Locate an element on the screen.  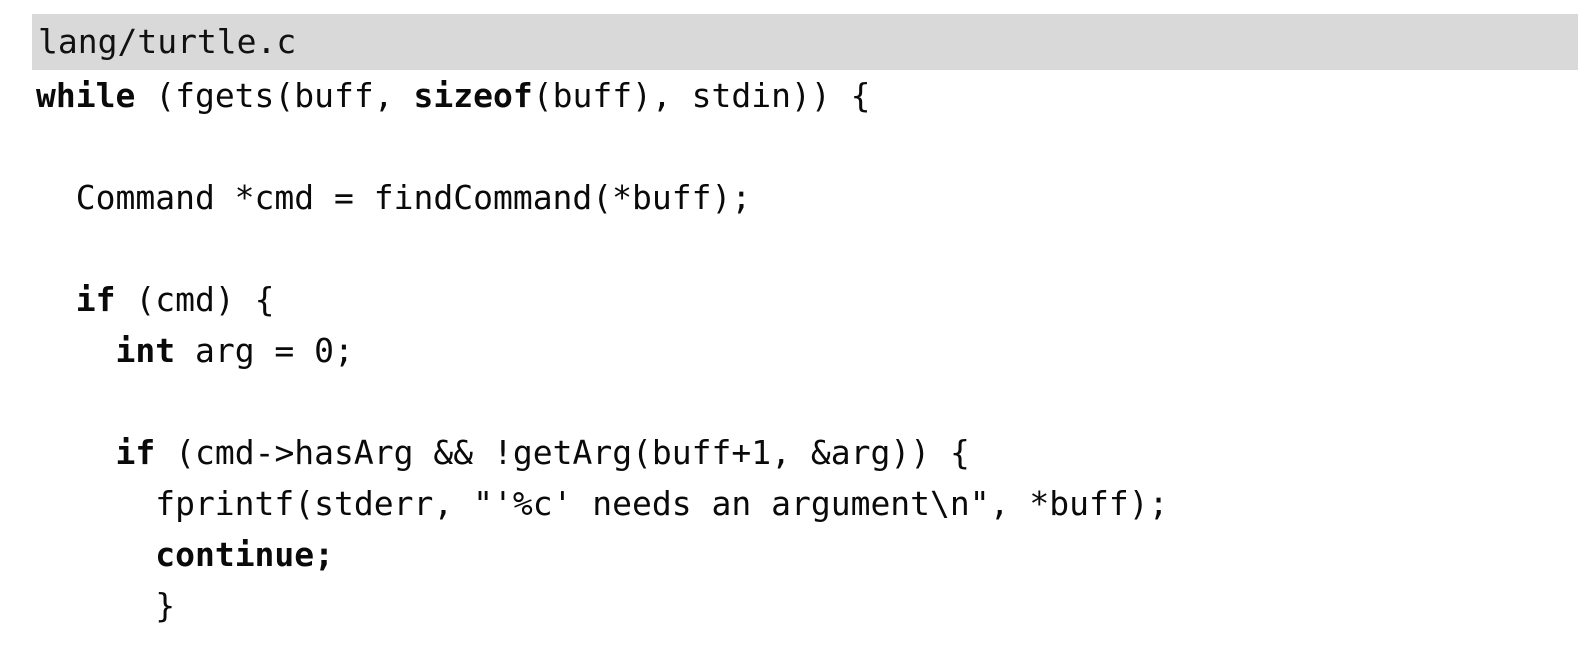
code-keyword: int is located at coordinates (145, 350).